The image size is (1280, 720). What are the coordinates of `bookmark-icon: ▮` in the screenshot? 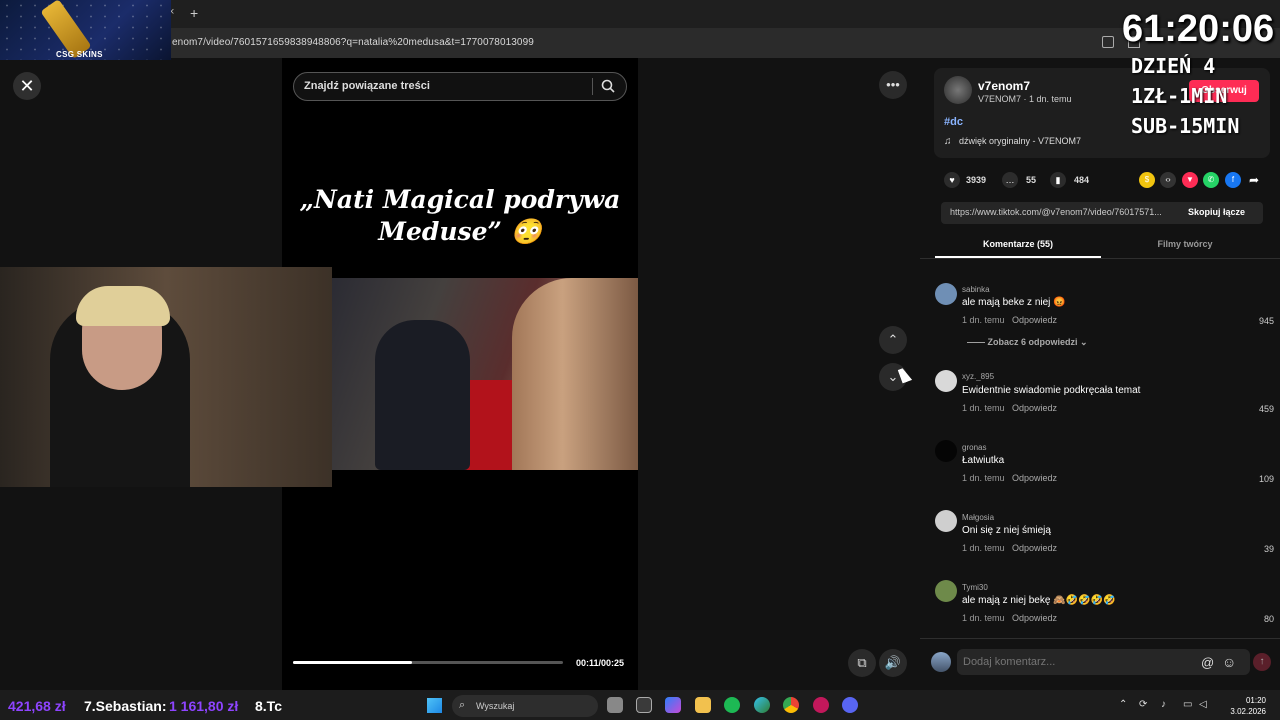 It's located at (1058, 180).